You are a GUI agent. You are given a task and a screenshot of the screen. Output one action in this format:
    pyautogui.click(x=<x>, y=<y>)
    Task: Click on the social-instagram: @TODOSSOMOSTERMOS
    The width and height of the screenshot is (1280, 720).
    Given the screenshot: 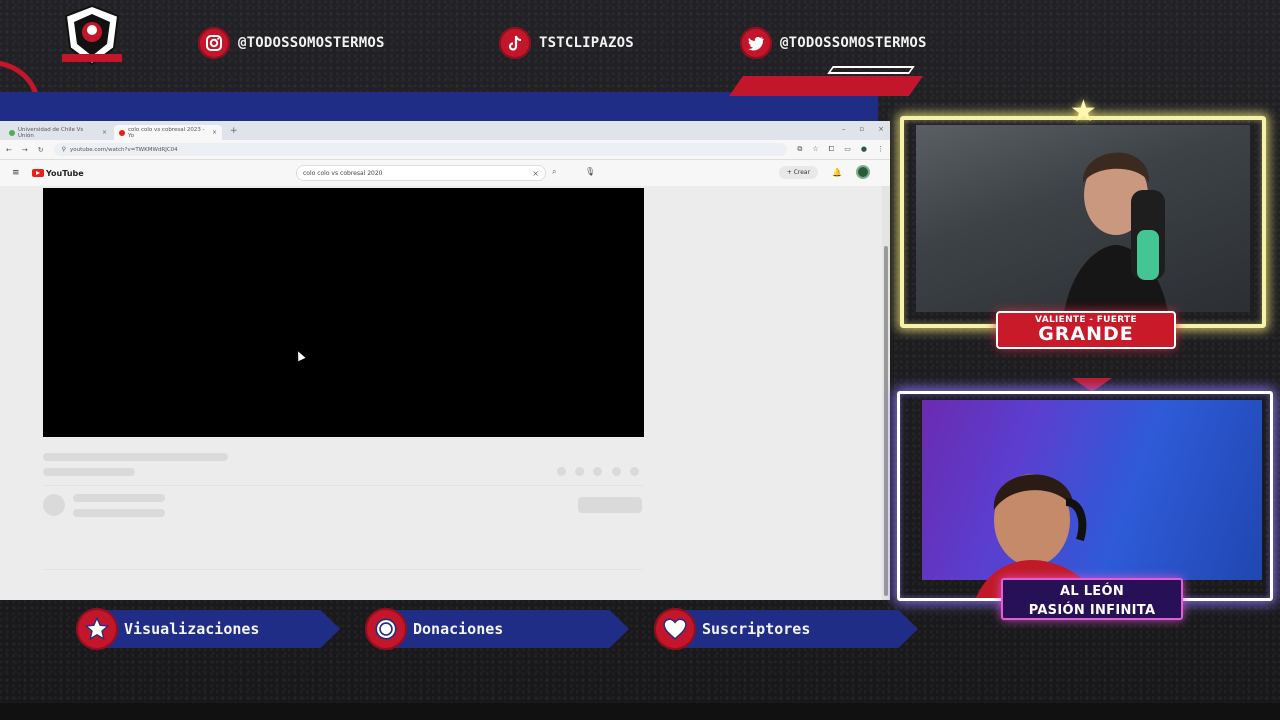 What is the action you would take?
    pyautogui.click(x=291, y=43)
    